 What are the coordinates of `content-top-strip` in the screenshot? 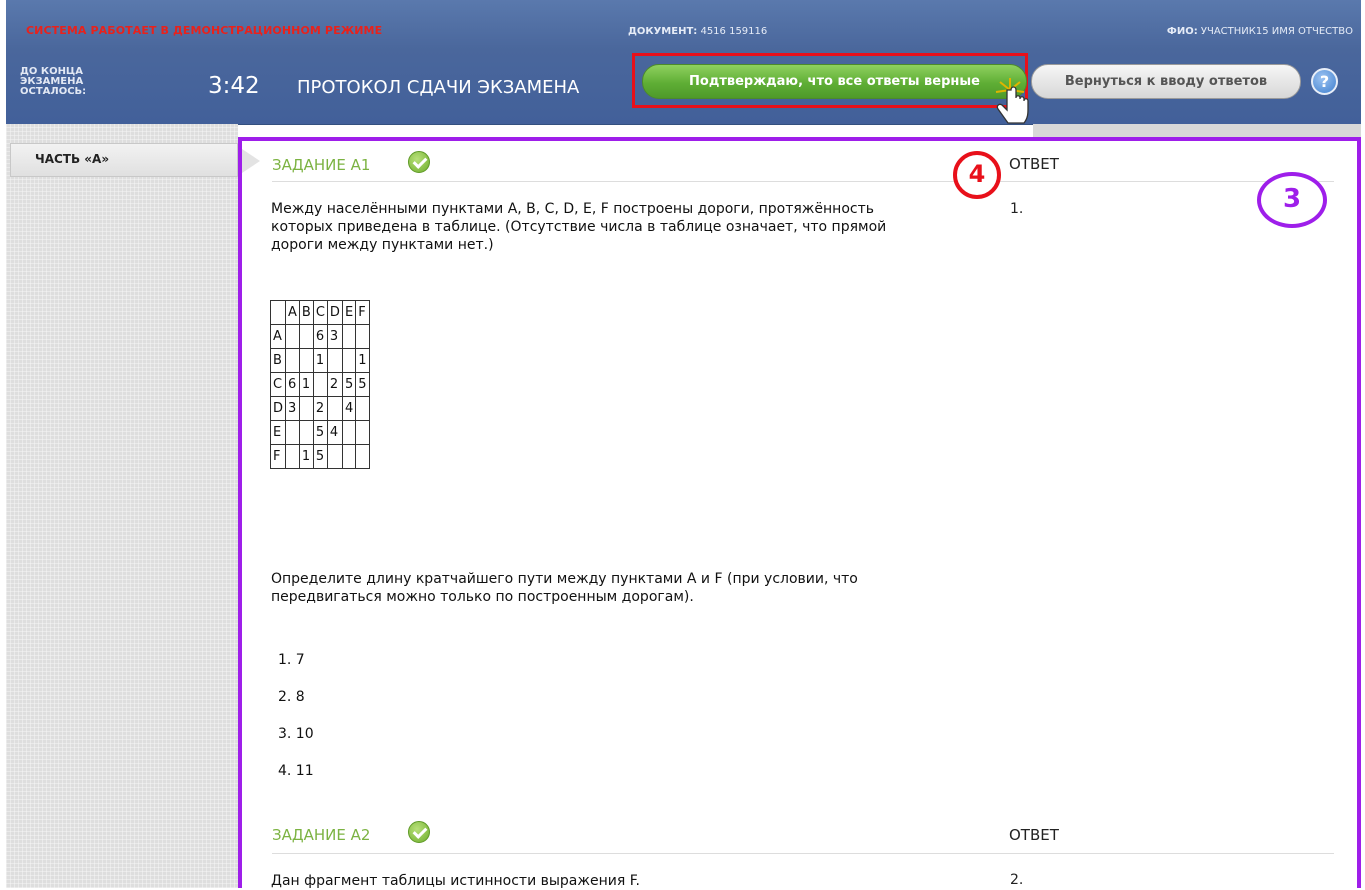 It's located at (1197, 130).